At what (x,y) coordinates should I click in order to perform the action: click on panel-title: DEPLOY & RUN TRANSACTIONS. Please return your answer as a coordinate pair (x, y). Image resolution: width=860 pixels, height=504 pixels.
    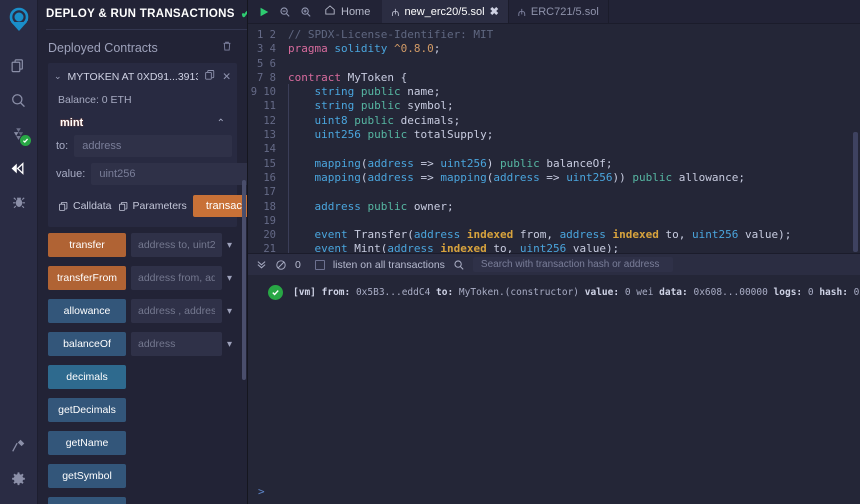
    Looking at the image, I should click on (140, 14).